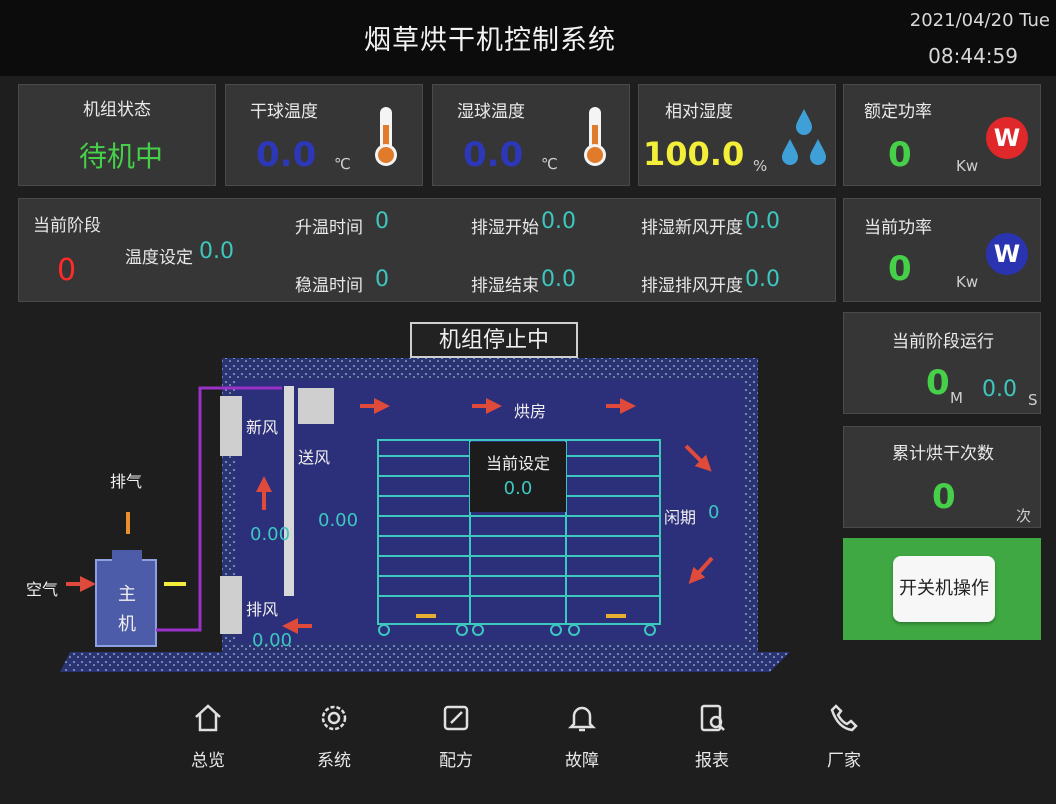 The width and height of the screenshot is (1056, 804). I want to click on unit-status-label: 机组状态, so click(117, 110).